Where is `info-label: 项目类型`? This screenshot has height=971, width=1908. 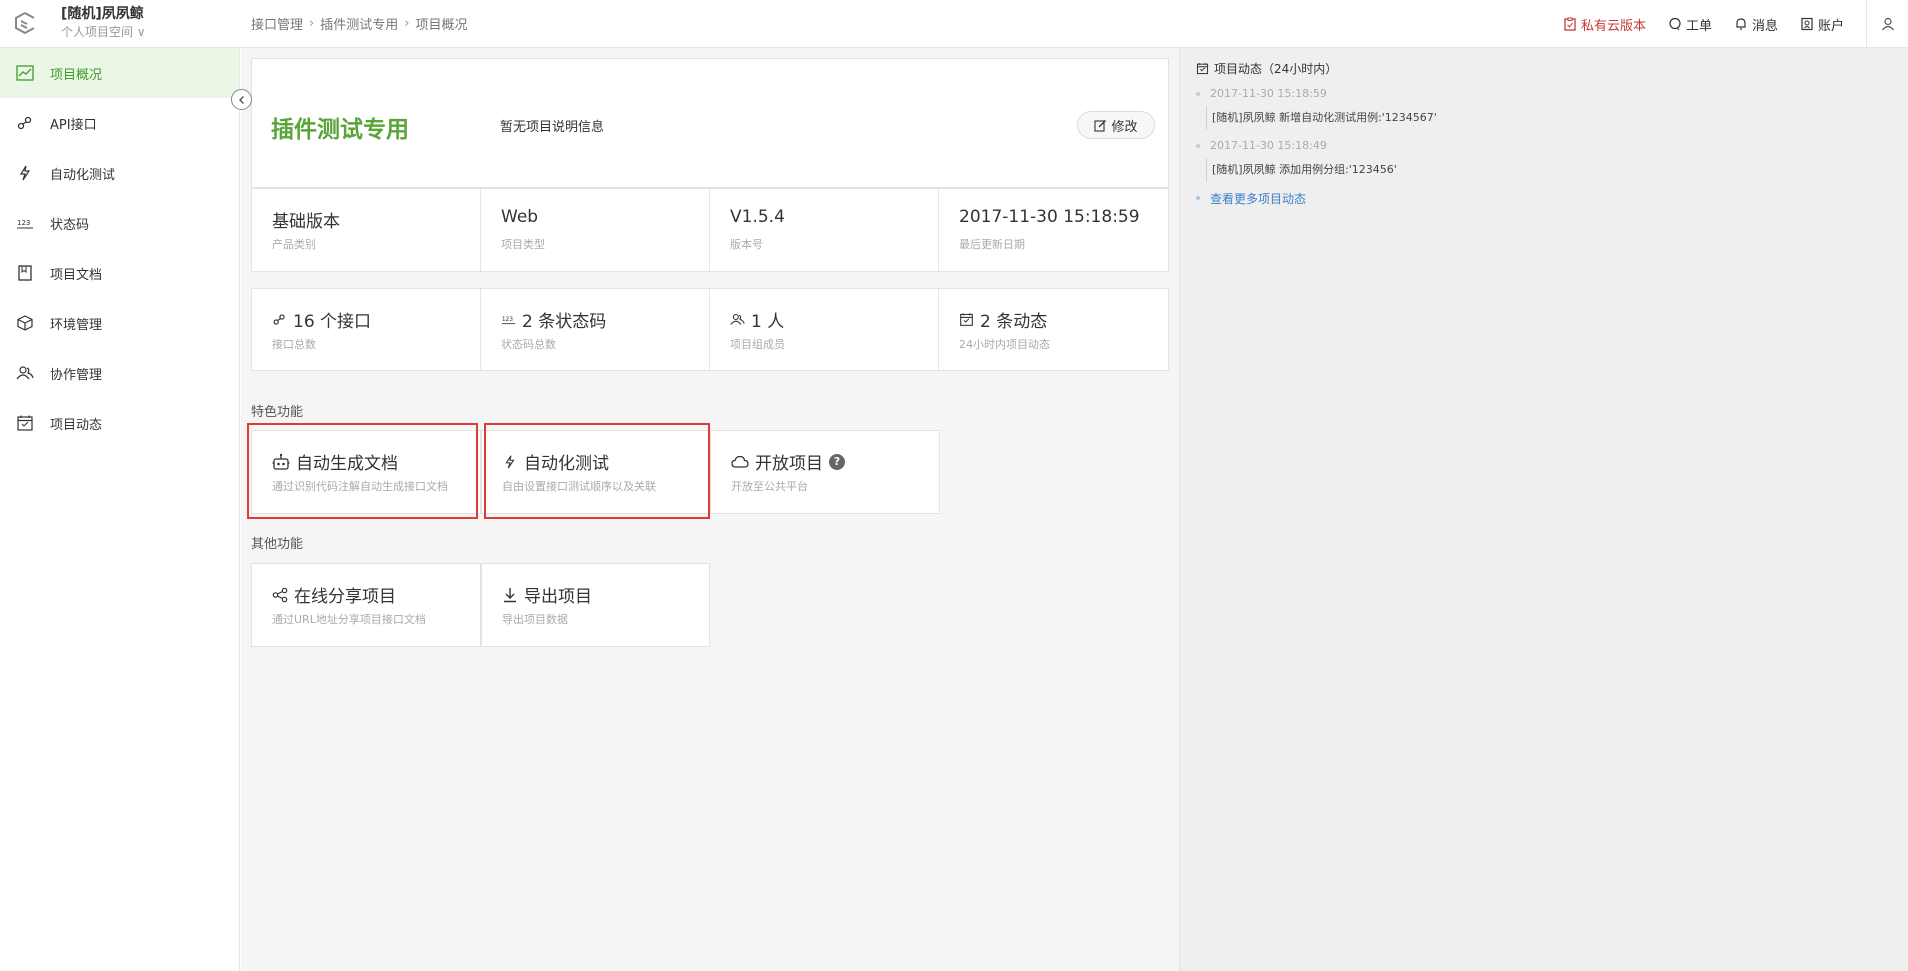 info-label: 项目类型 is located at coordinates (523, 244).